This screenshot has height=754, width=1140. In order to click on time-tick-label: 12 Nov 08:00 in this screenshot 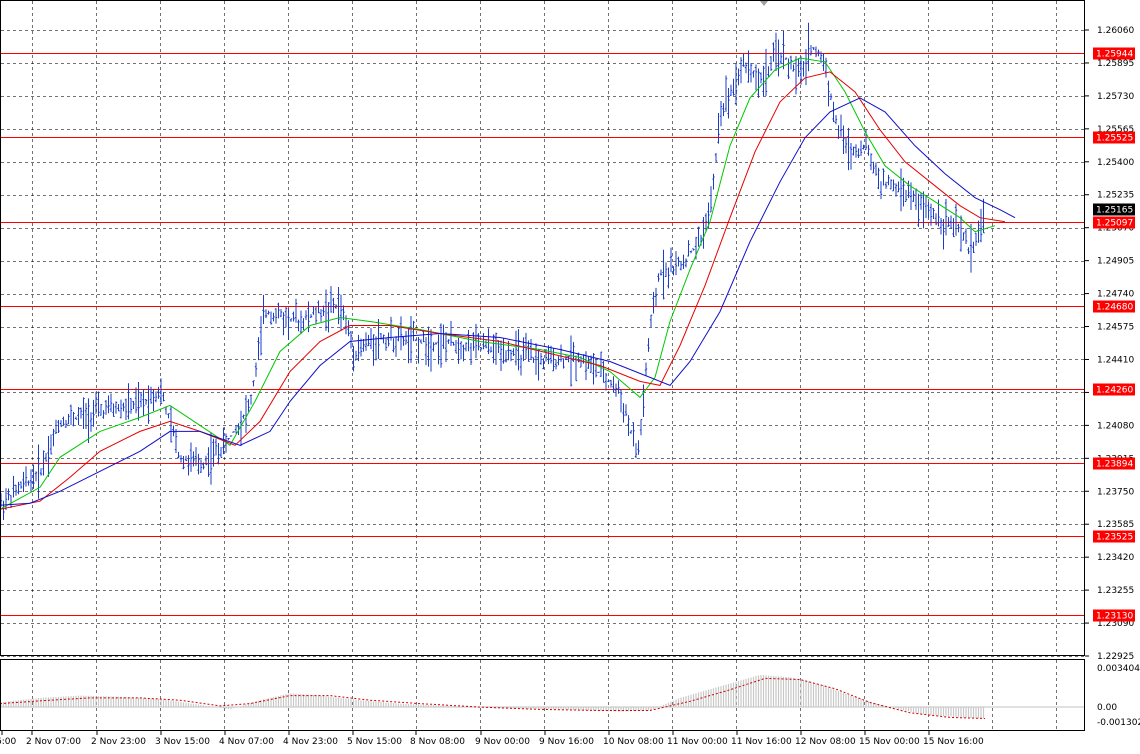, I will do `click(825, 742)`.